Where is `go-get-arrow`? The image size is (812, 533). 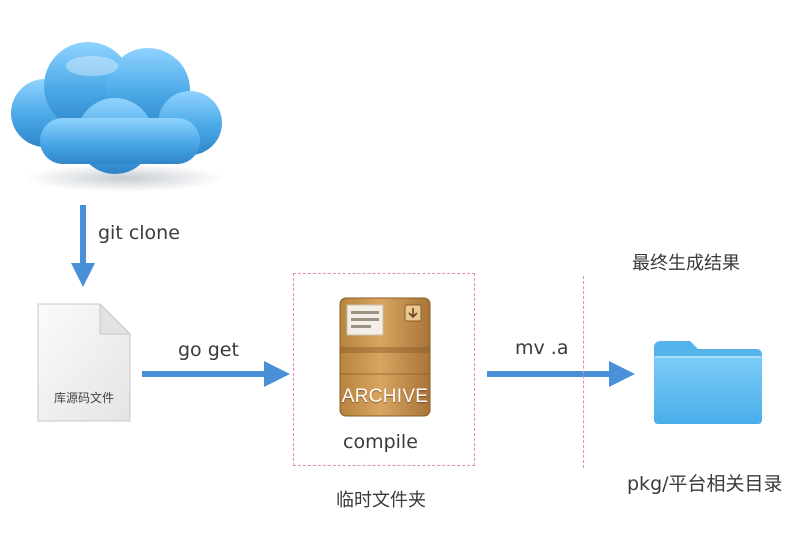
go-get-arrow is located at coordinates (216, 374).